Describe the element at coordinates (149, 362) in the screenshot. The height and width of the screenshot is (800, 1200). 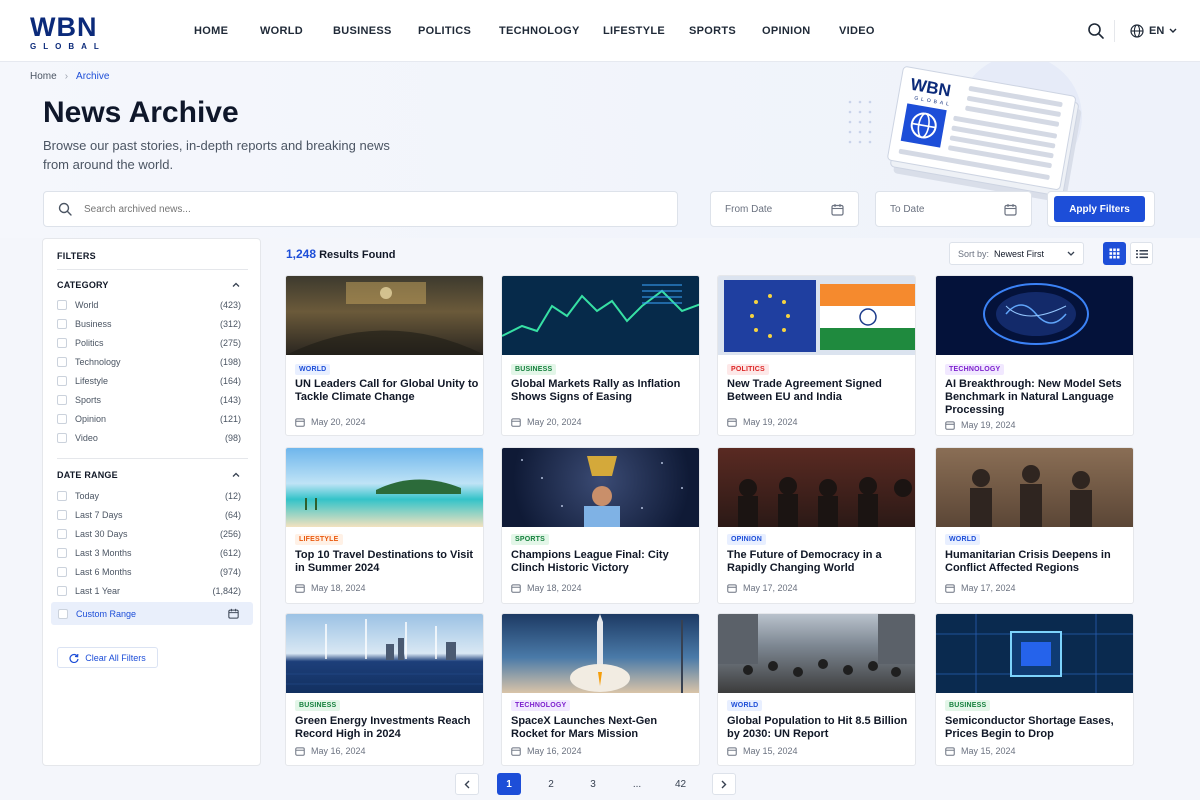
I see `category-filter-technology: Technology (198)` at that location.